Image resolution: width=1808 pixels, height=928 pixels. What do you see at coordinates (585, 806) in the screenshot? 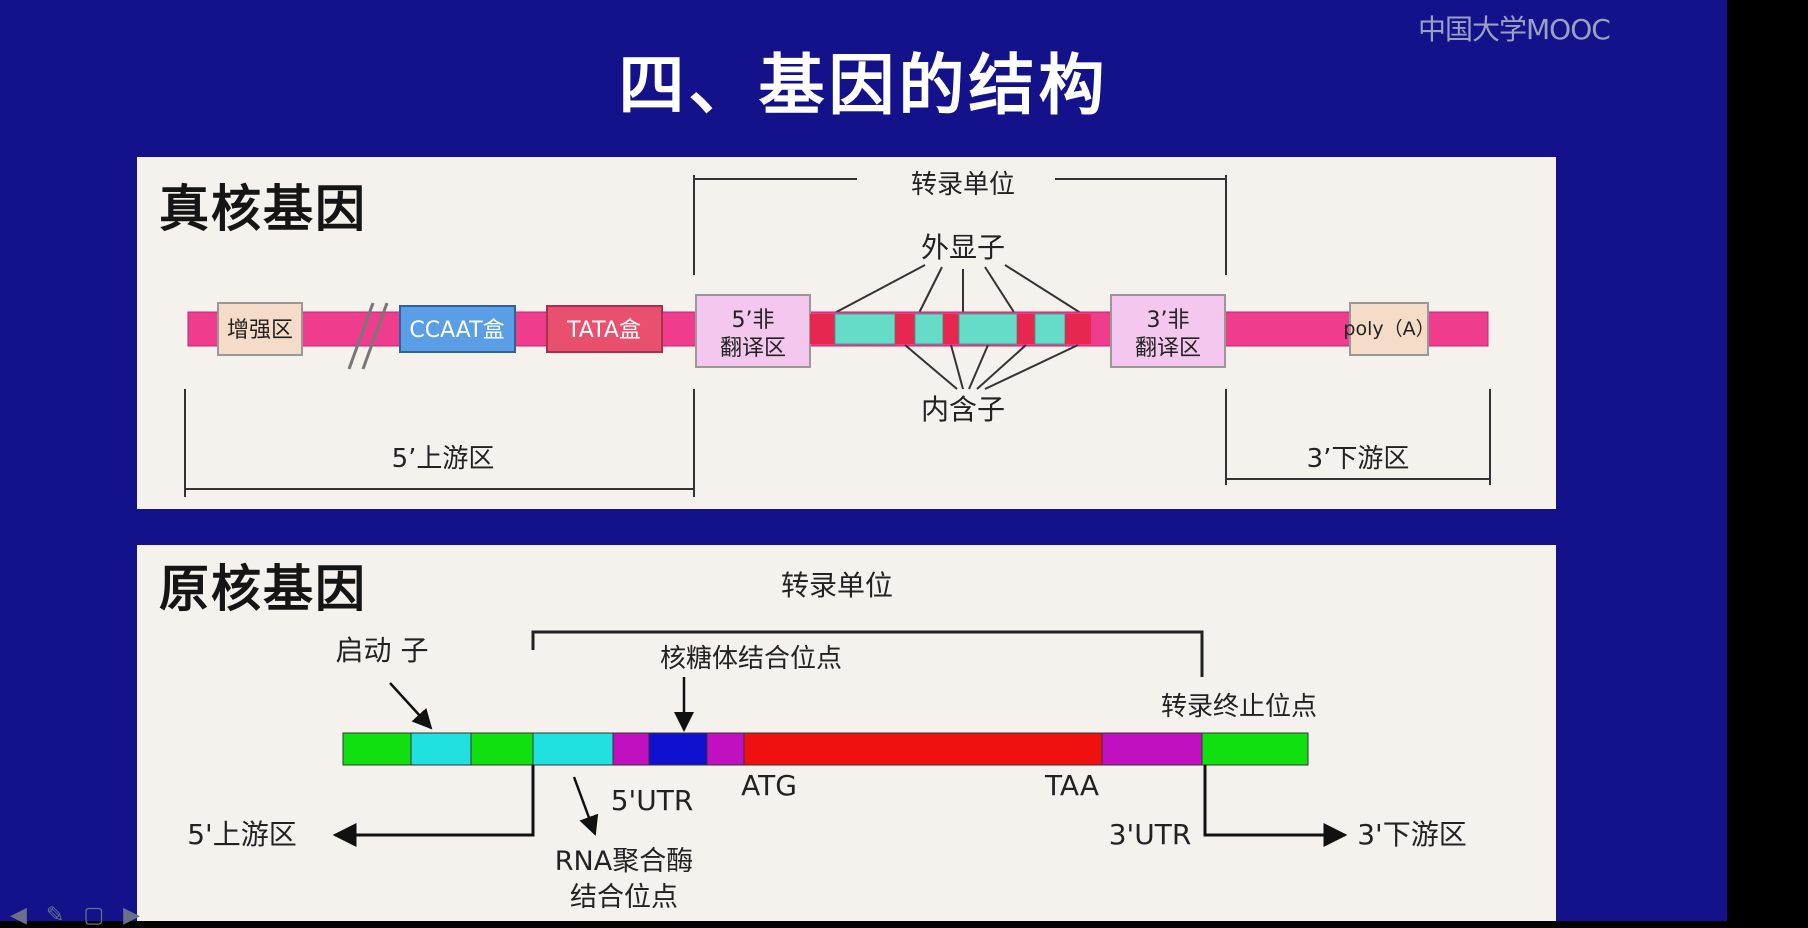
I see `rna-pol-site-arrow` at bounding box center [585, 806].